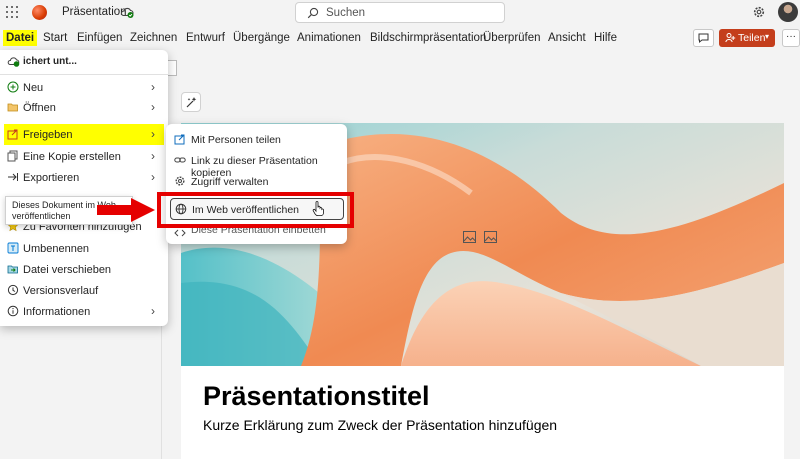 The image size is (800, 459). What do you see at coordinates (94, 12) in the screenshot?
I see `document-title: Präsentation` at bounding box center [94, 12].